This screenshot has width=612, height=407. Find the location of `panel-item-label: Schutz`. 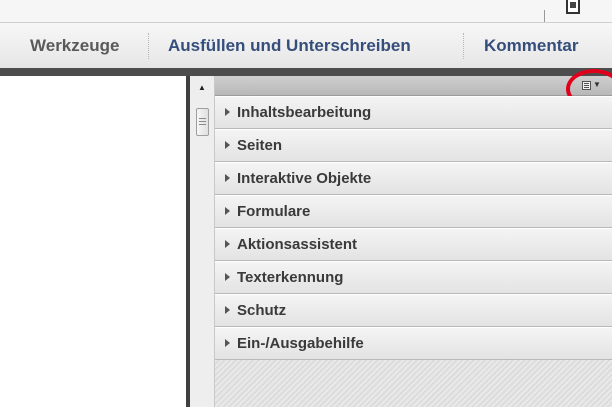

panel-item-label: Schutz is located at coordinates (262, 310).